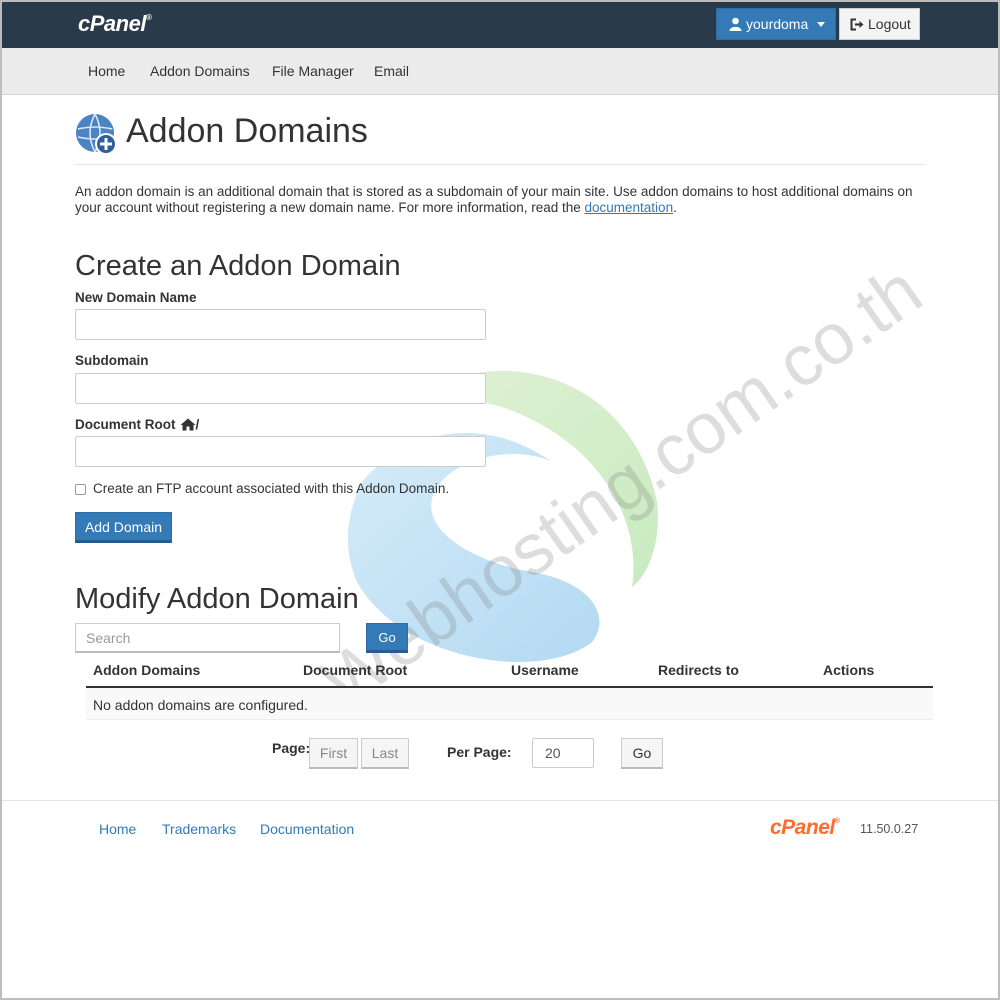  I want to click on search-input, so click(207, 638).